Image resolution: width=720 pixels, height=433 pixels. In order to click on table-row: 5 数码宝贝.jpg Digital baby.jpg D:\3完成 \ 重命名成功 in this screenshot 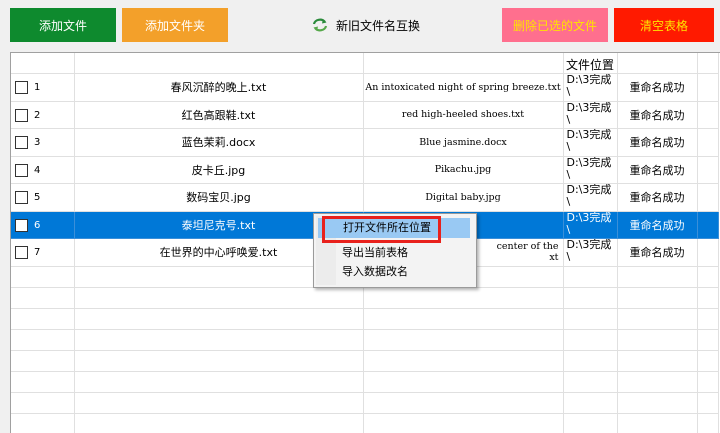, I will do `click(365, 197)`.